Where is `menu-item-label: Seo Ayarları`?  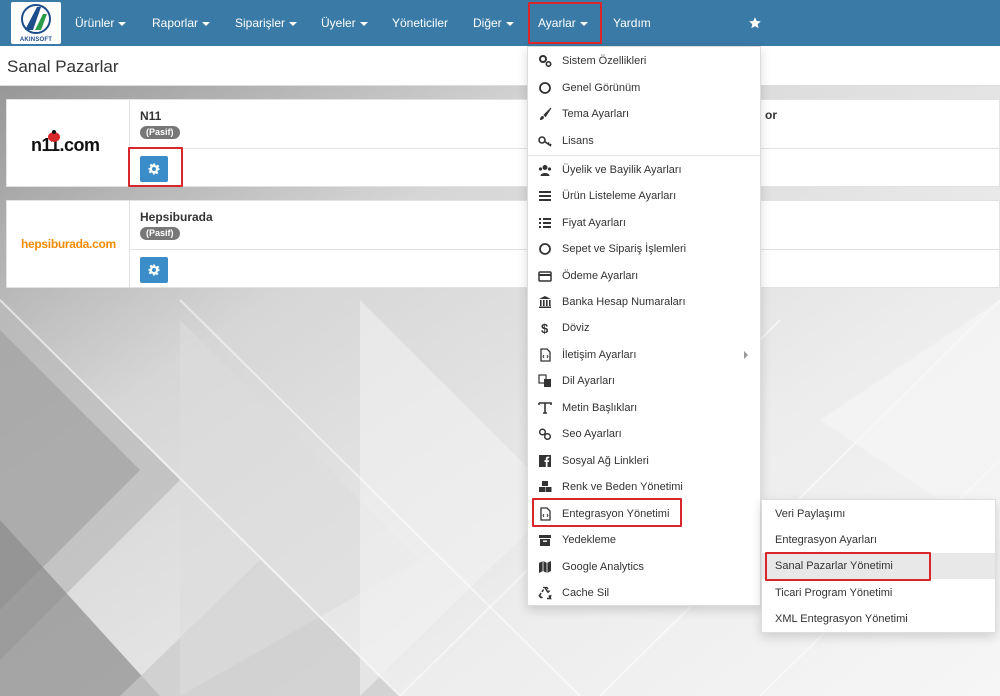
menu-item-label: Seo Ayarları is located at coordinates (592, 434).